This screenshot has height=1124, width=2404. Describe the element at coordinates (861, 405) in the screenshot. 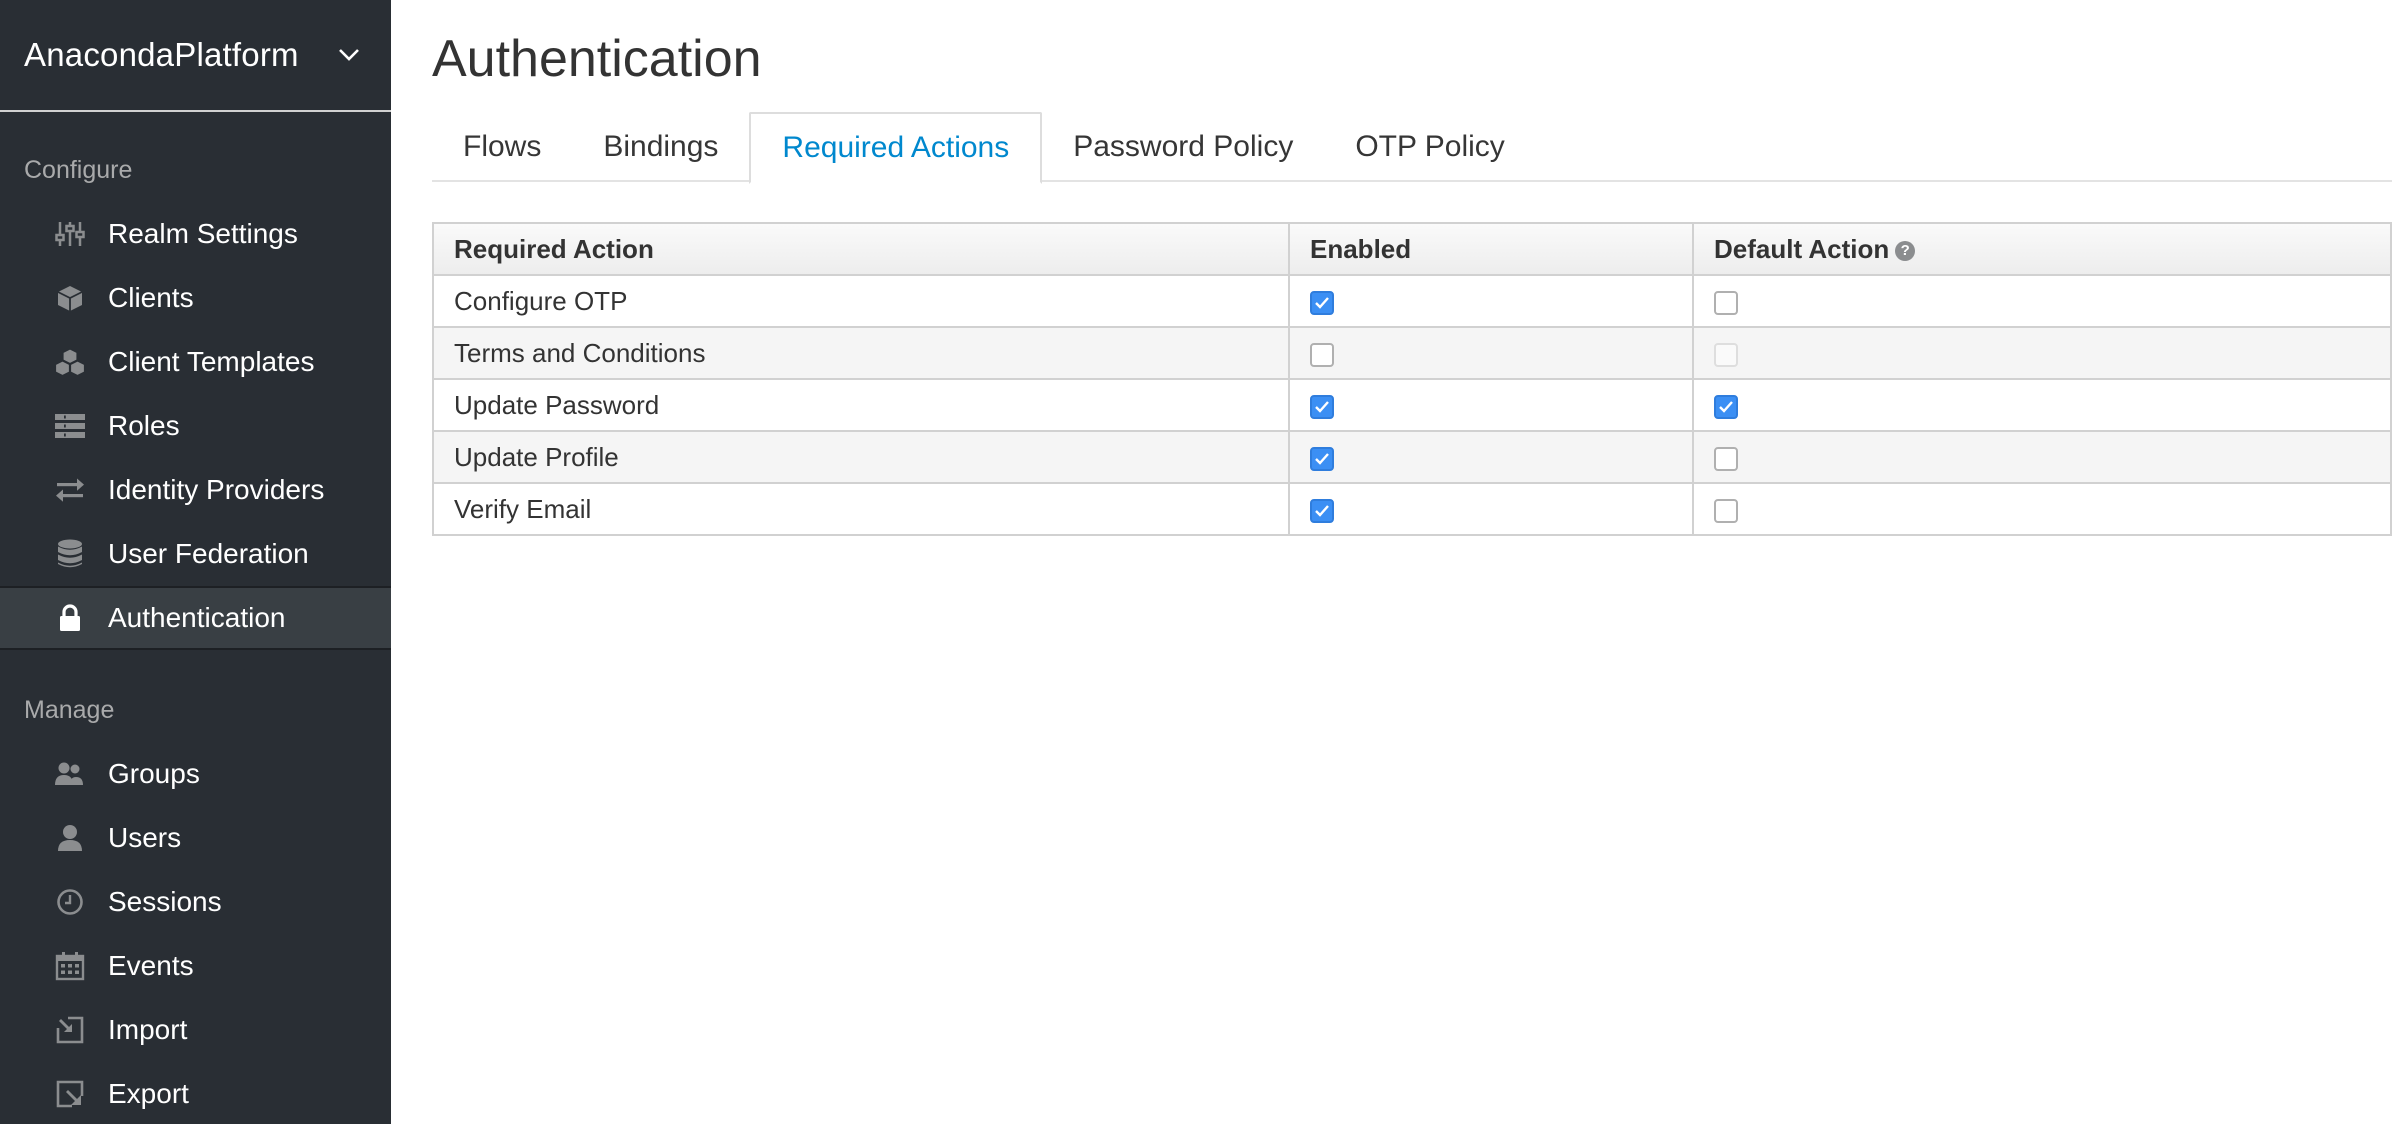

I see `required-action-name: Update Password` at that location.